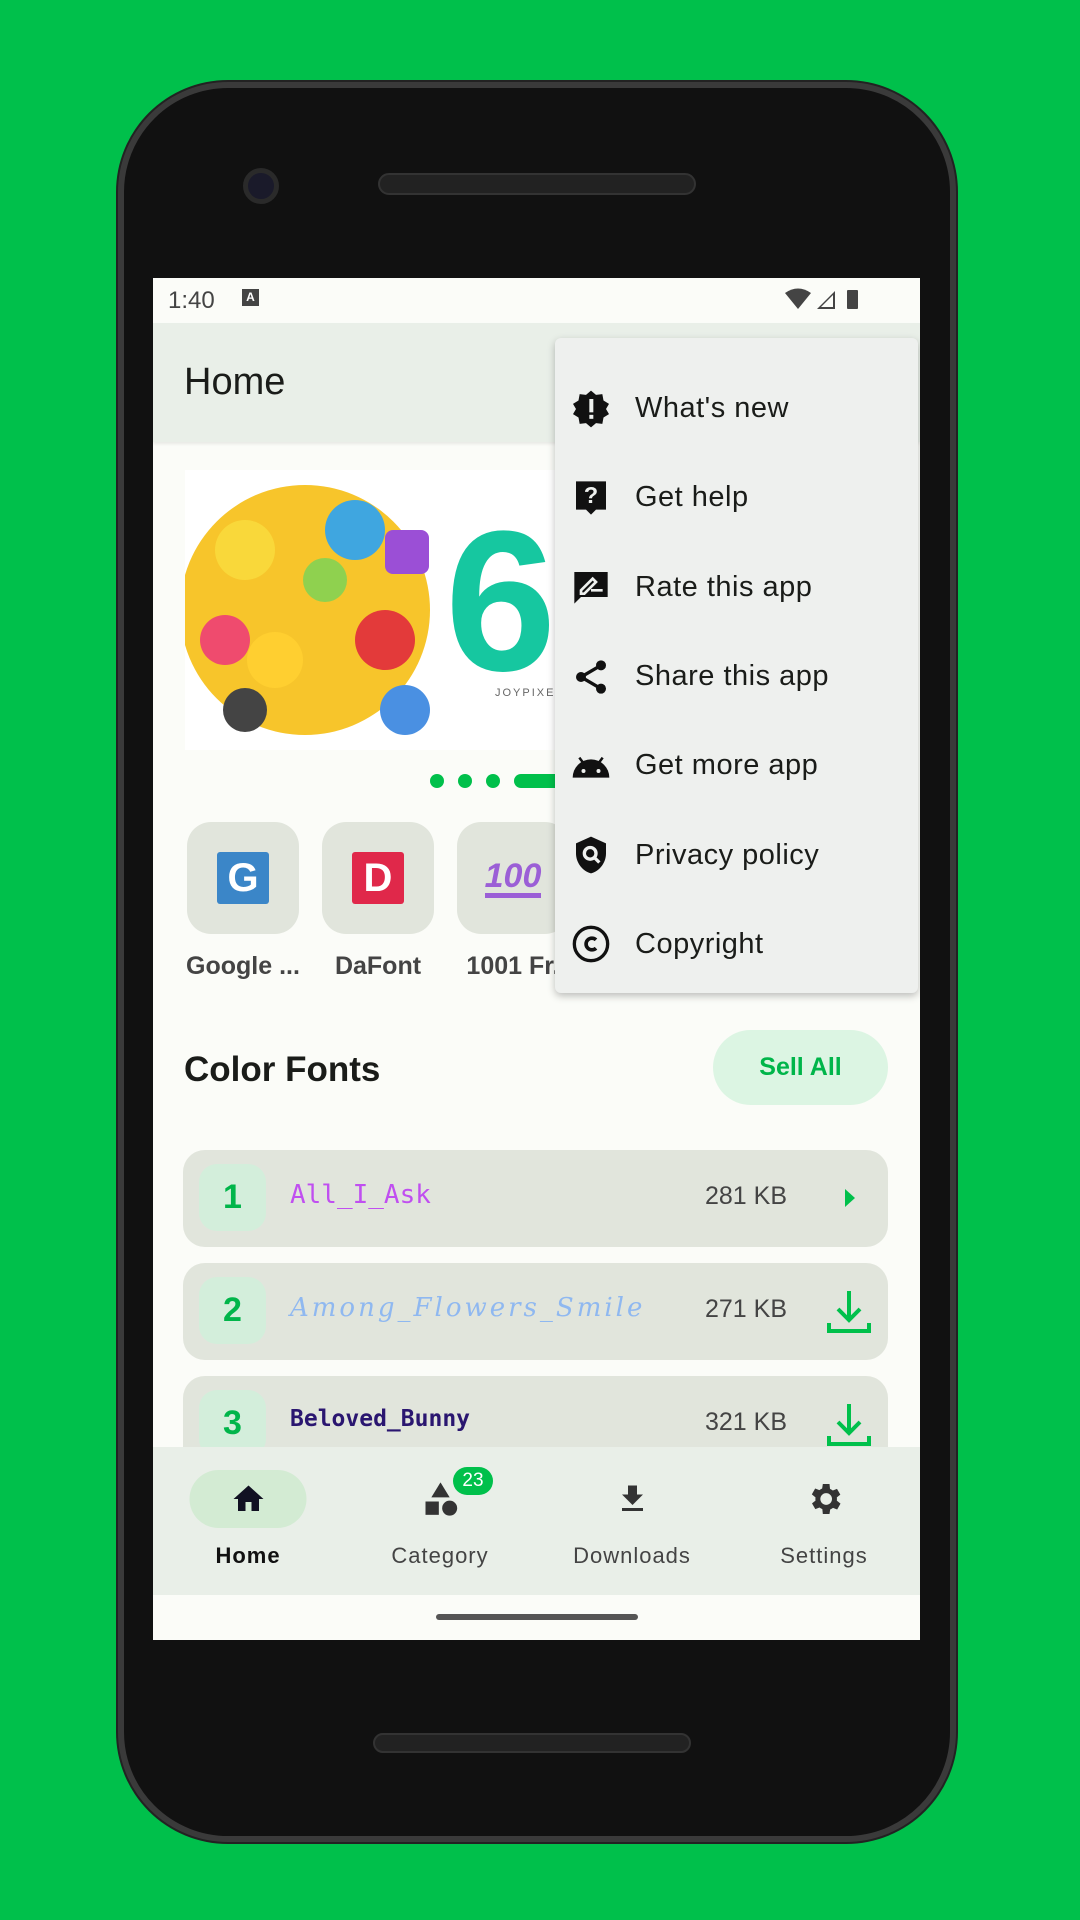 The height and width of the screenshot is (1920, 1080). What do you see at coordinates (824, 1499) in the screenshot?
I see `gear-icon` at bounding box center [824, 1499].